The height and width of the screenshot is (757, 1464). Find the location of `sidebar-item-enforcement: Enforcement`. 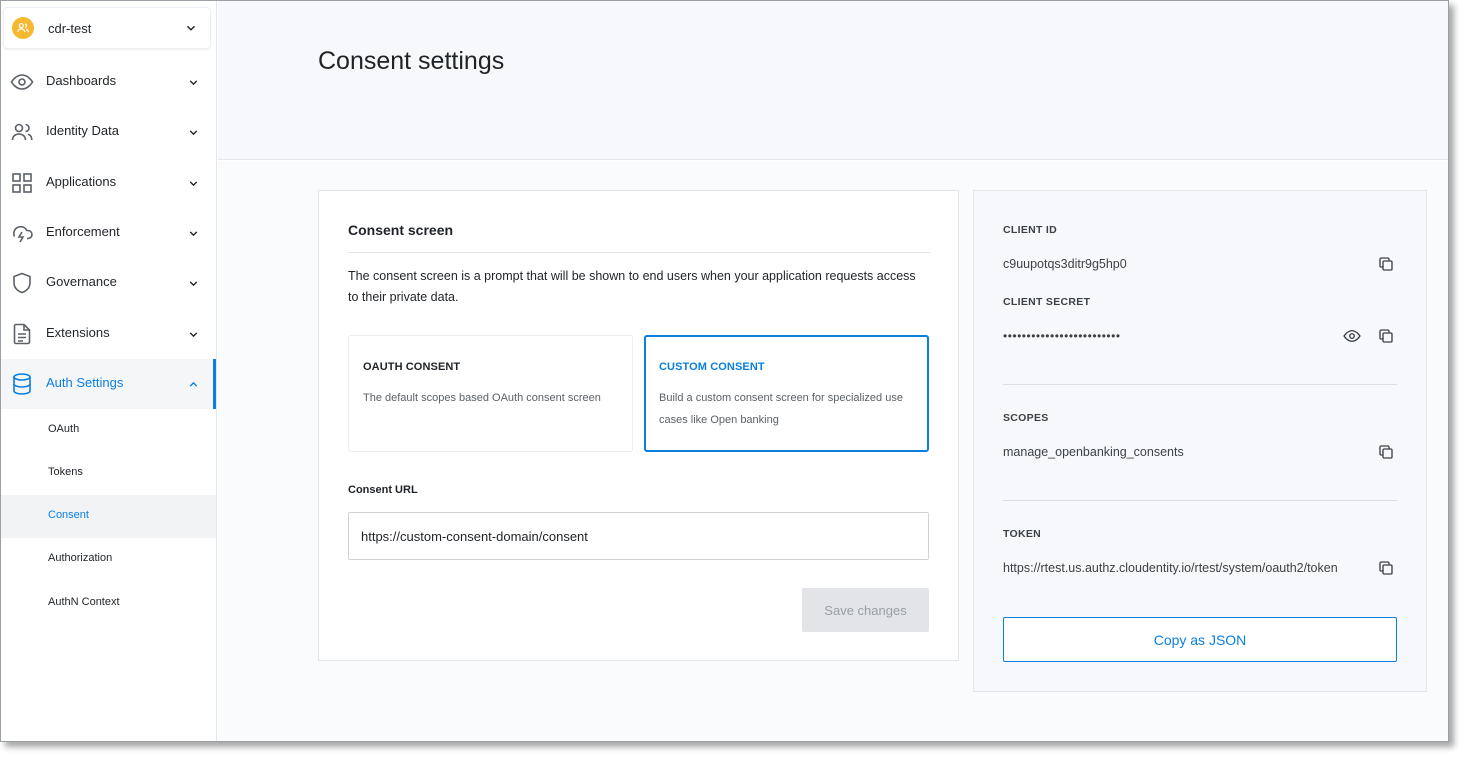

sidebar-item-enforcement: Enforcement is located at coordinates (108, 233).